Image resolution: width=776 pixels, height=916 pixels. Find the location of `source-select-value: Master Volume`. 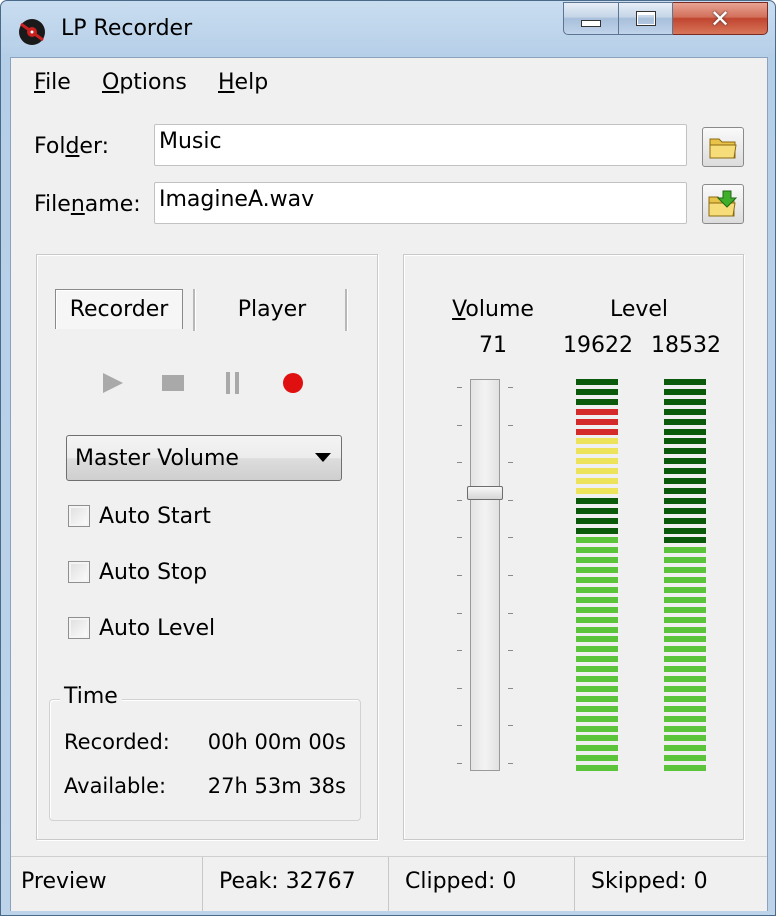

source-select-value: Master Volume is located at coordinates (157, 458).